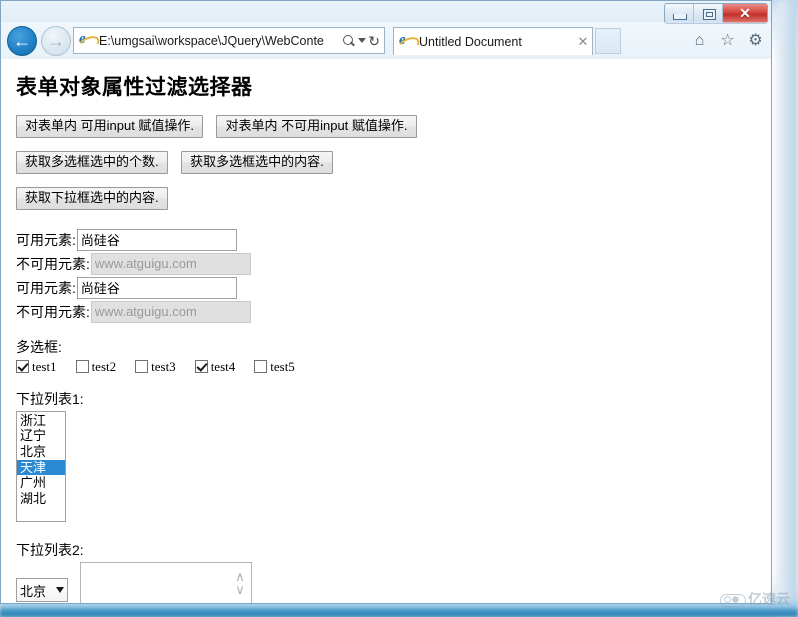 The height and width of the screenshot is (617, 798). I want to click on back-button: ←, so click(22, 41).